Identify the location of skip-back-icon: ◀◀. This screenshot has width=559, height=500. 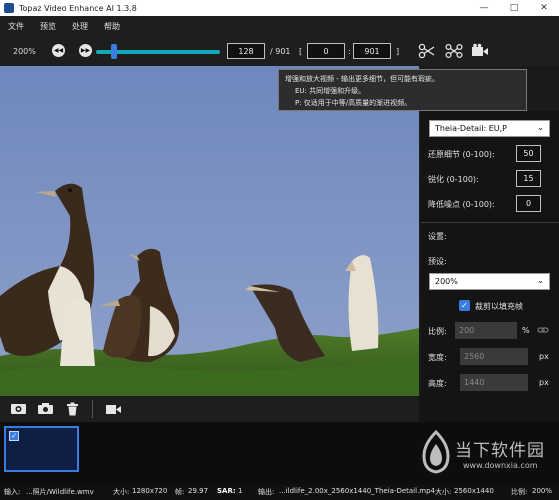
(58, 50).